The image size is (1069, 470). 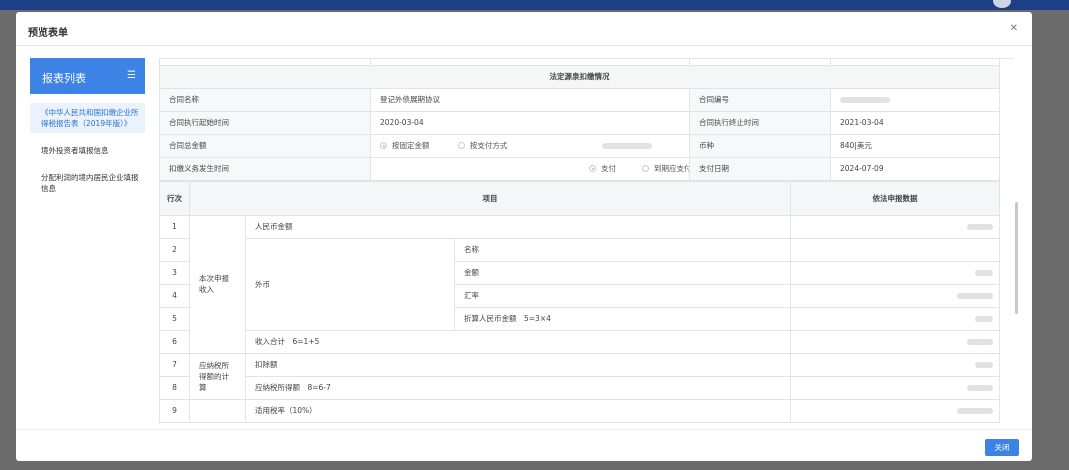 What do you see at coordinates (488, 145) in the screenshot?
I see `radio-label: 按支付方式` at bounding box center [488, 145].